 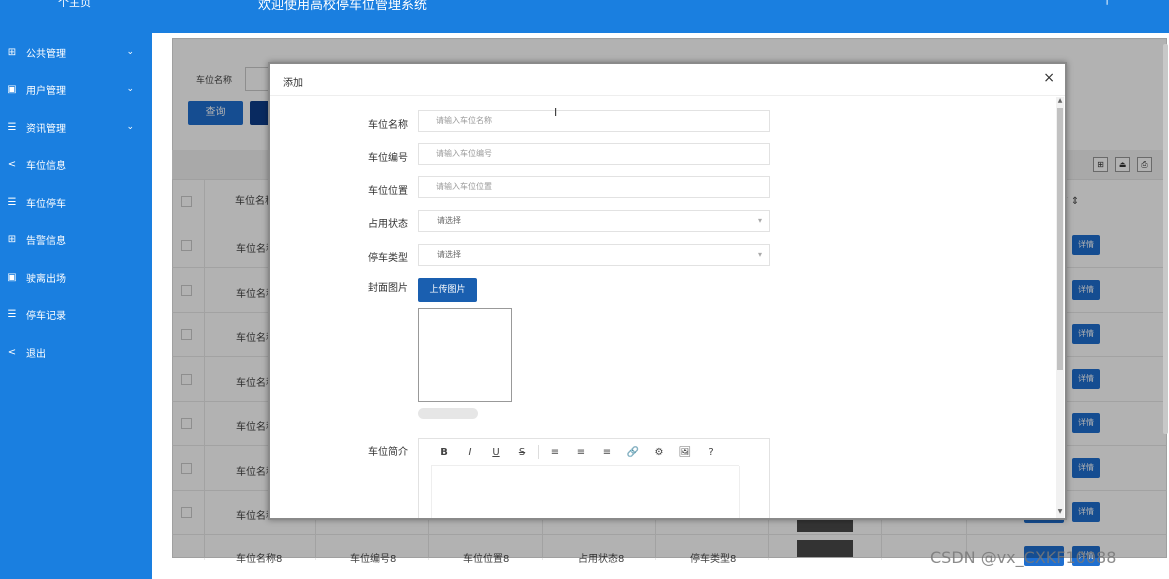 What do you see at coordinates (449, 220) in the screenshot?
I see `status-select-value: 请选择` at bounding box center [449, 220].